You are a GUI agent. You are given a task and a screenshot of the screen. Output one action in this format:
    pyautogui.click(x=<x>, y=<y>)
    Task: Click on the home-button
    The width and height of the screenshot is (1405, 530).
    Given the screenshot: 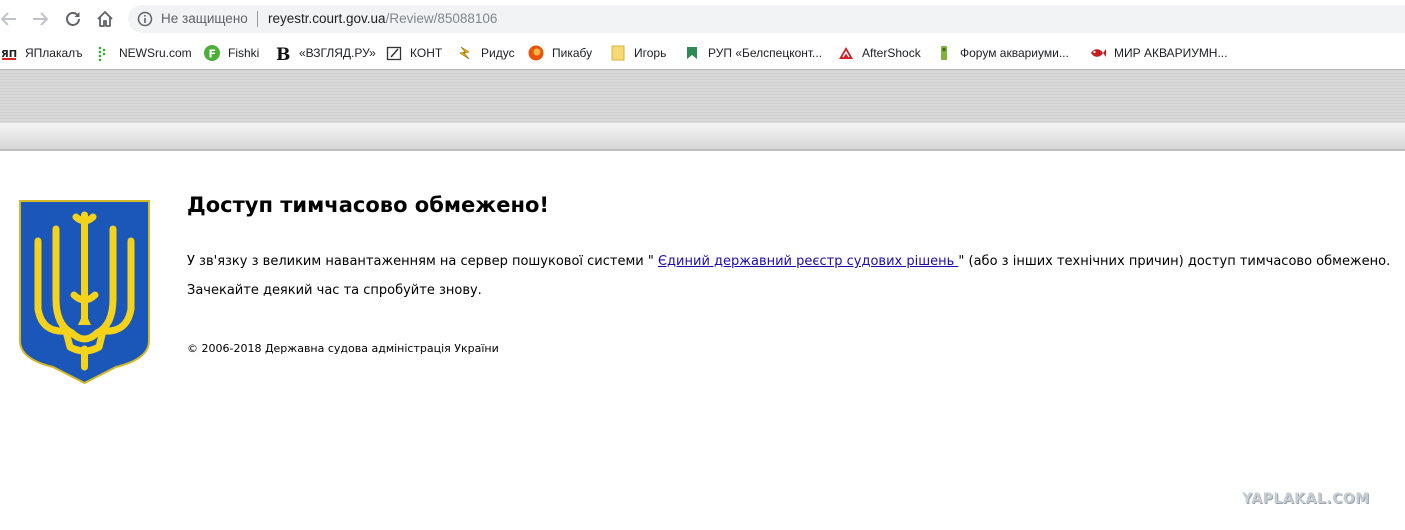 What is the action you would take?
    pyautogui.click(x=105, y=19)
    